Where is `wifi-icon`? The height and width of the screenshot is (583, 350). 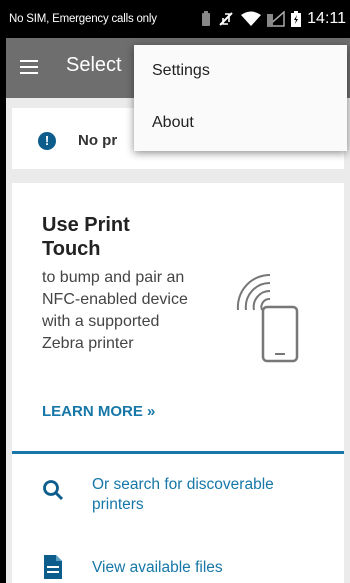 wifi-icon is located at coordinates (251, 18).